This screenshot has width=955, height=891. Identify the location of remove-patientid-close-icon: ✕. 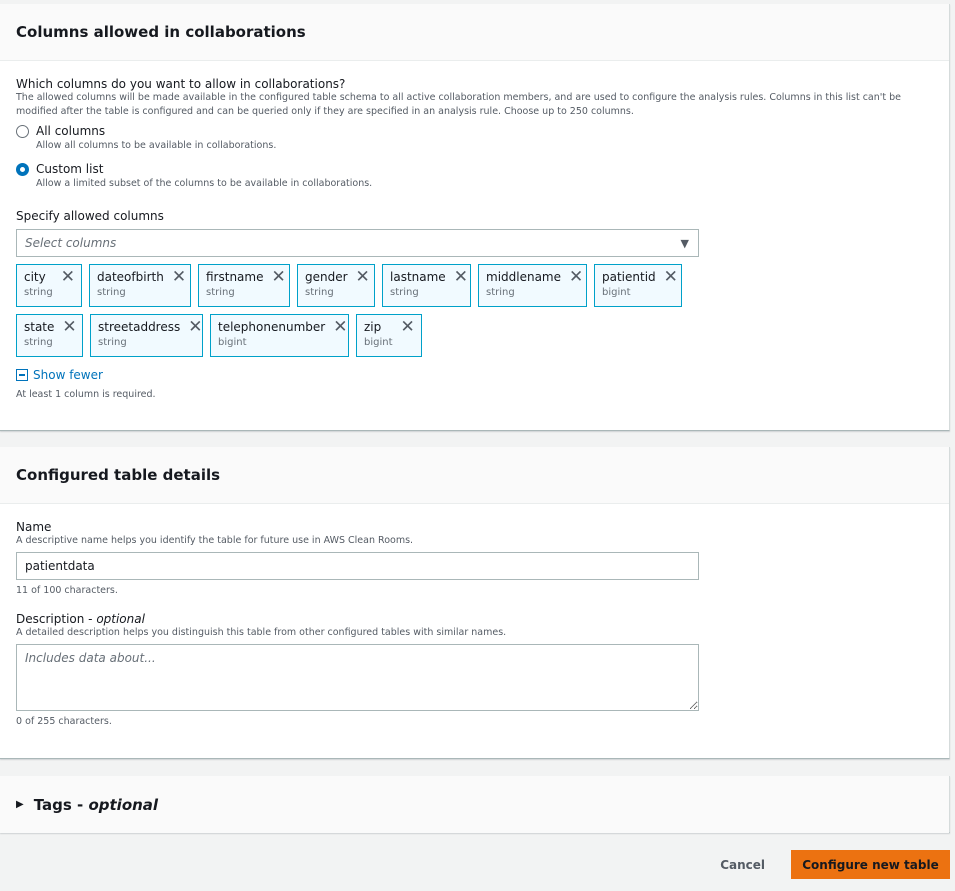
(671, 277).